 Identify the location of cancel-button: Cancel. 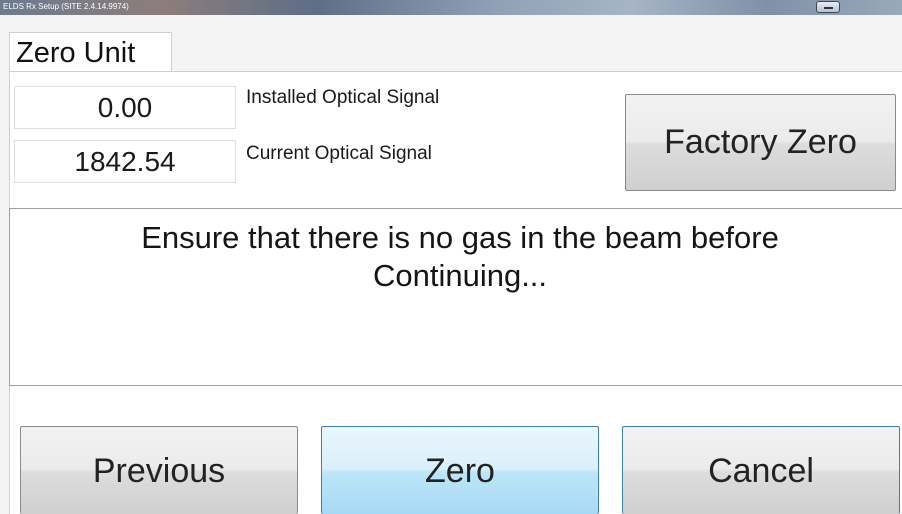
(761, 470).